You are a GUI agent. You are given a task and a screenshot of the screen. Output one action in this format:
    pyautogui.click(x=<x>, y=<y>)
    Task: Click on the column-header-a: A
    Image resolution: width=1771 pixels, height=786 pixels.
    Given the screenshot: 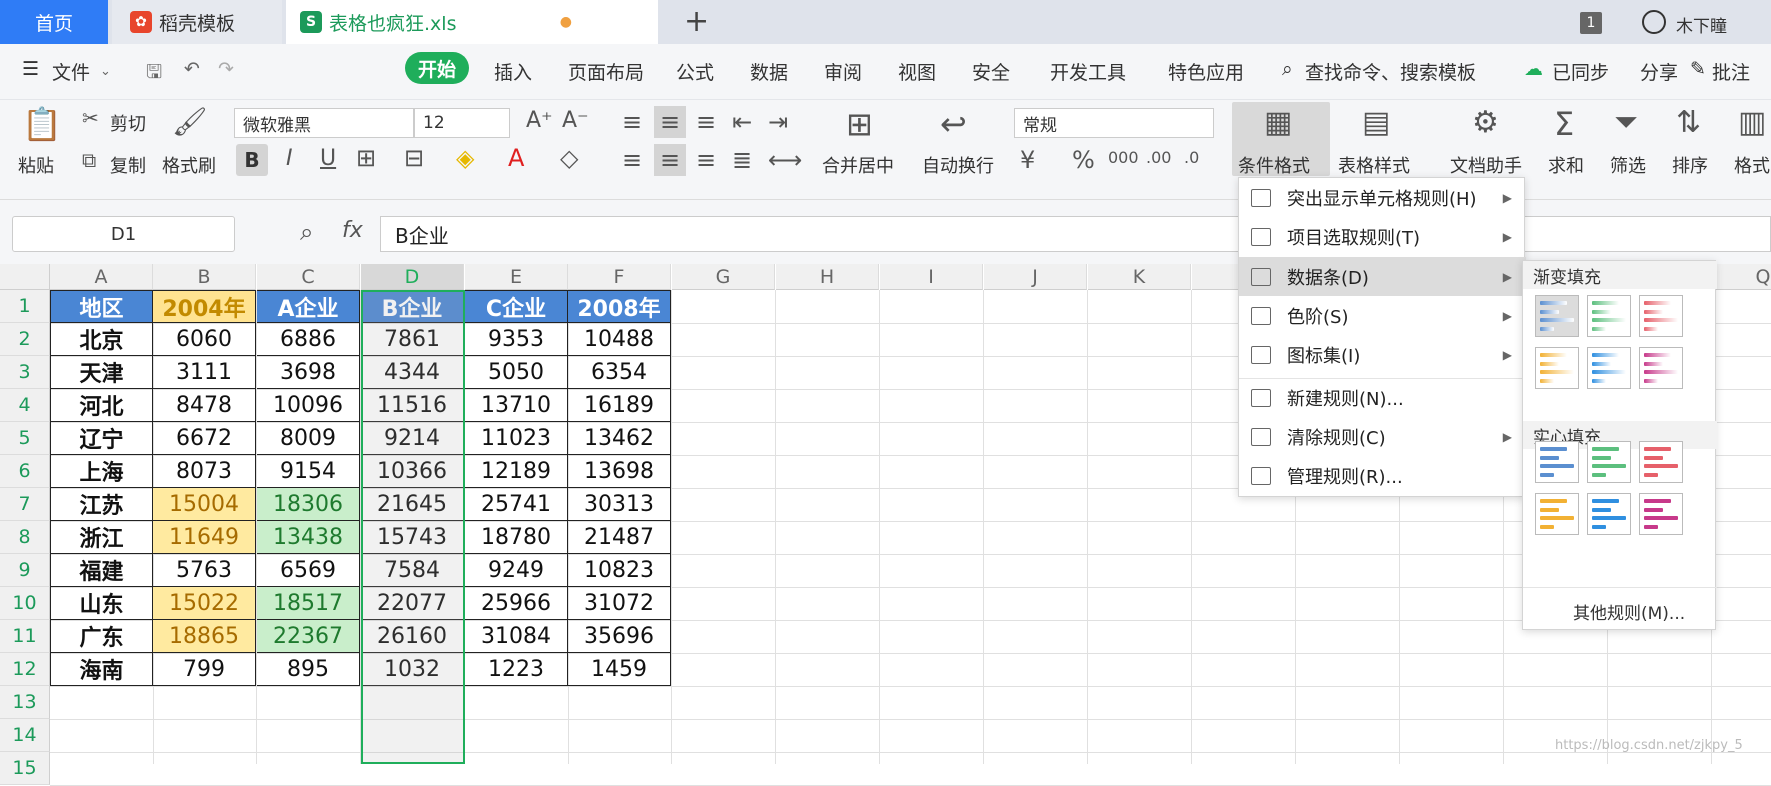 What is the action you would take?
    pyautogui.click(x=101, y=277)
    